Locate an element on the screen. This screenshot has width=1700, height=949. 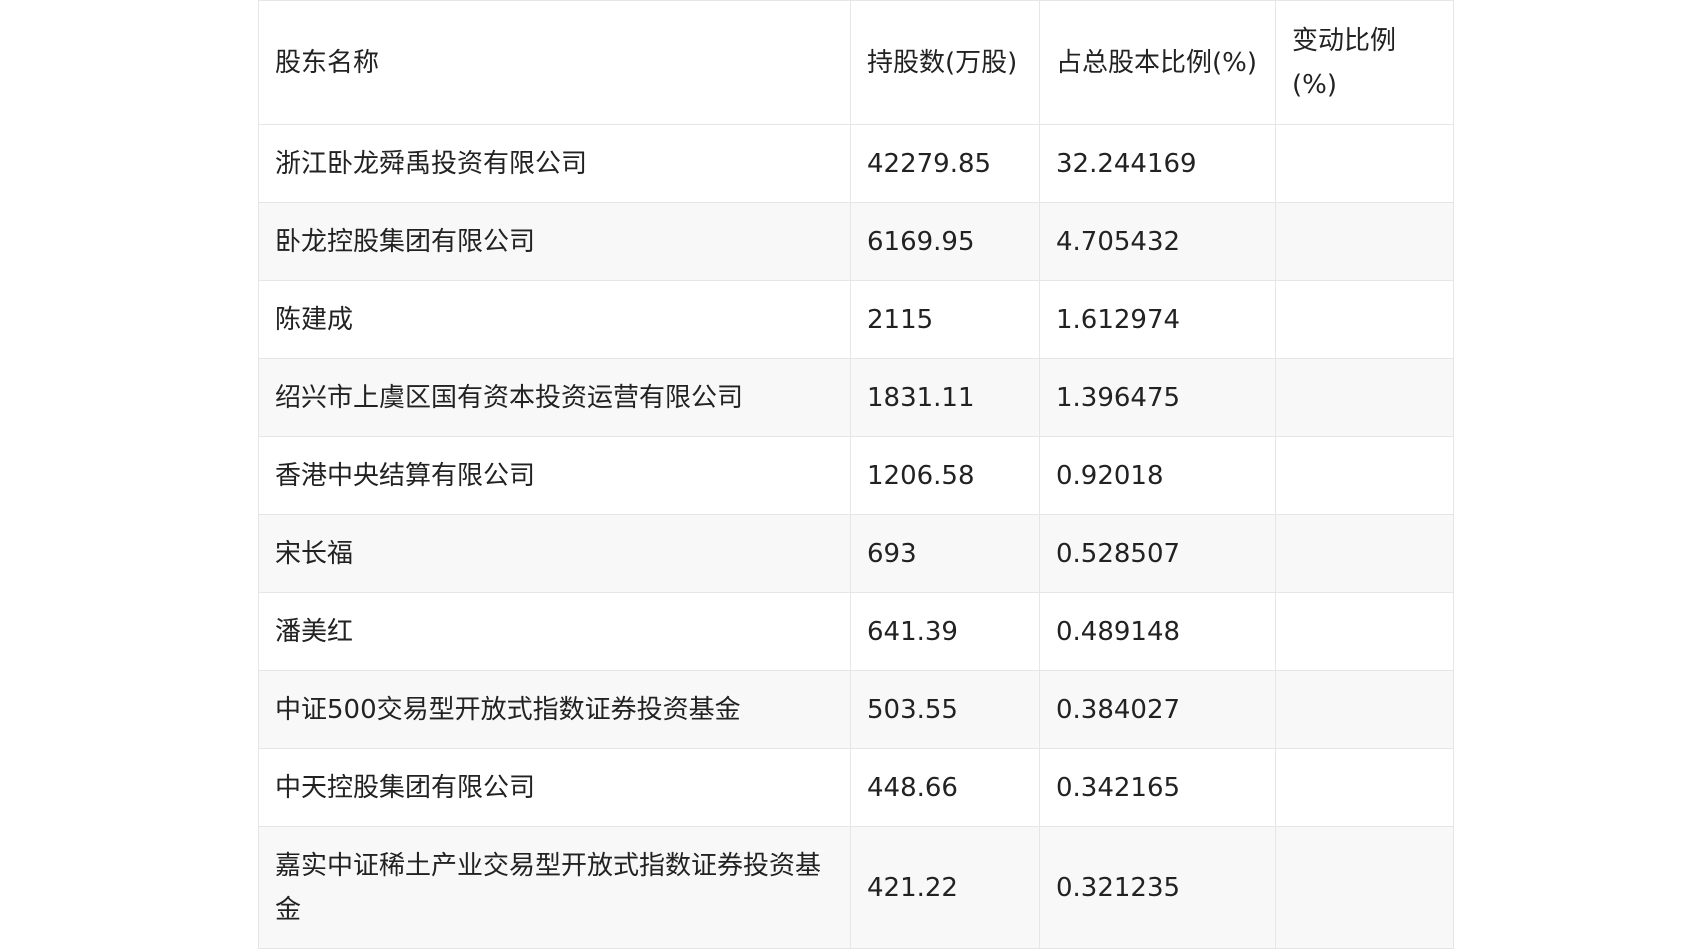
cell-name: 中证500交易型开放式指数证券投资基金 is located at coordinates (554, 709).